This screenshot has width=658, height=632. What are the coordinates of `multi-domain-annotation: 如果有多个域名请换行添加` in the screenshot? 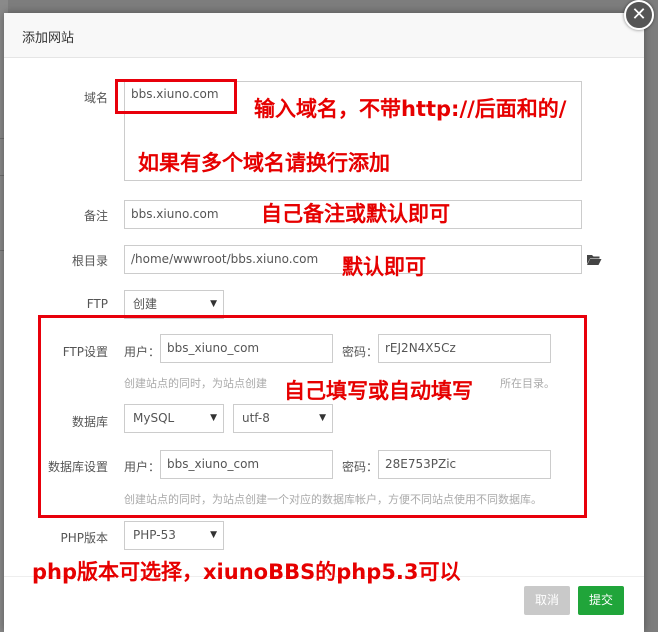 It's located at (264, 163).